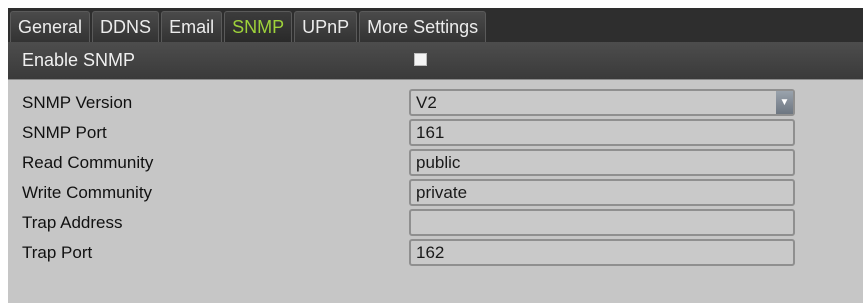 The width and height of the screenshot is (867, 307). What do you see at coordinates (258, 26) in the screenshot?
I see `tab-snmp: SNMP` at bounding box center [258, 26].